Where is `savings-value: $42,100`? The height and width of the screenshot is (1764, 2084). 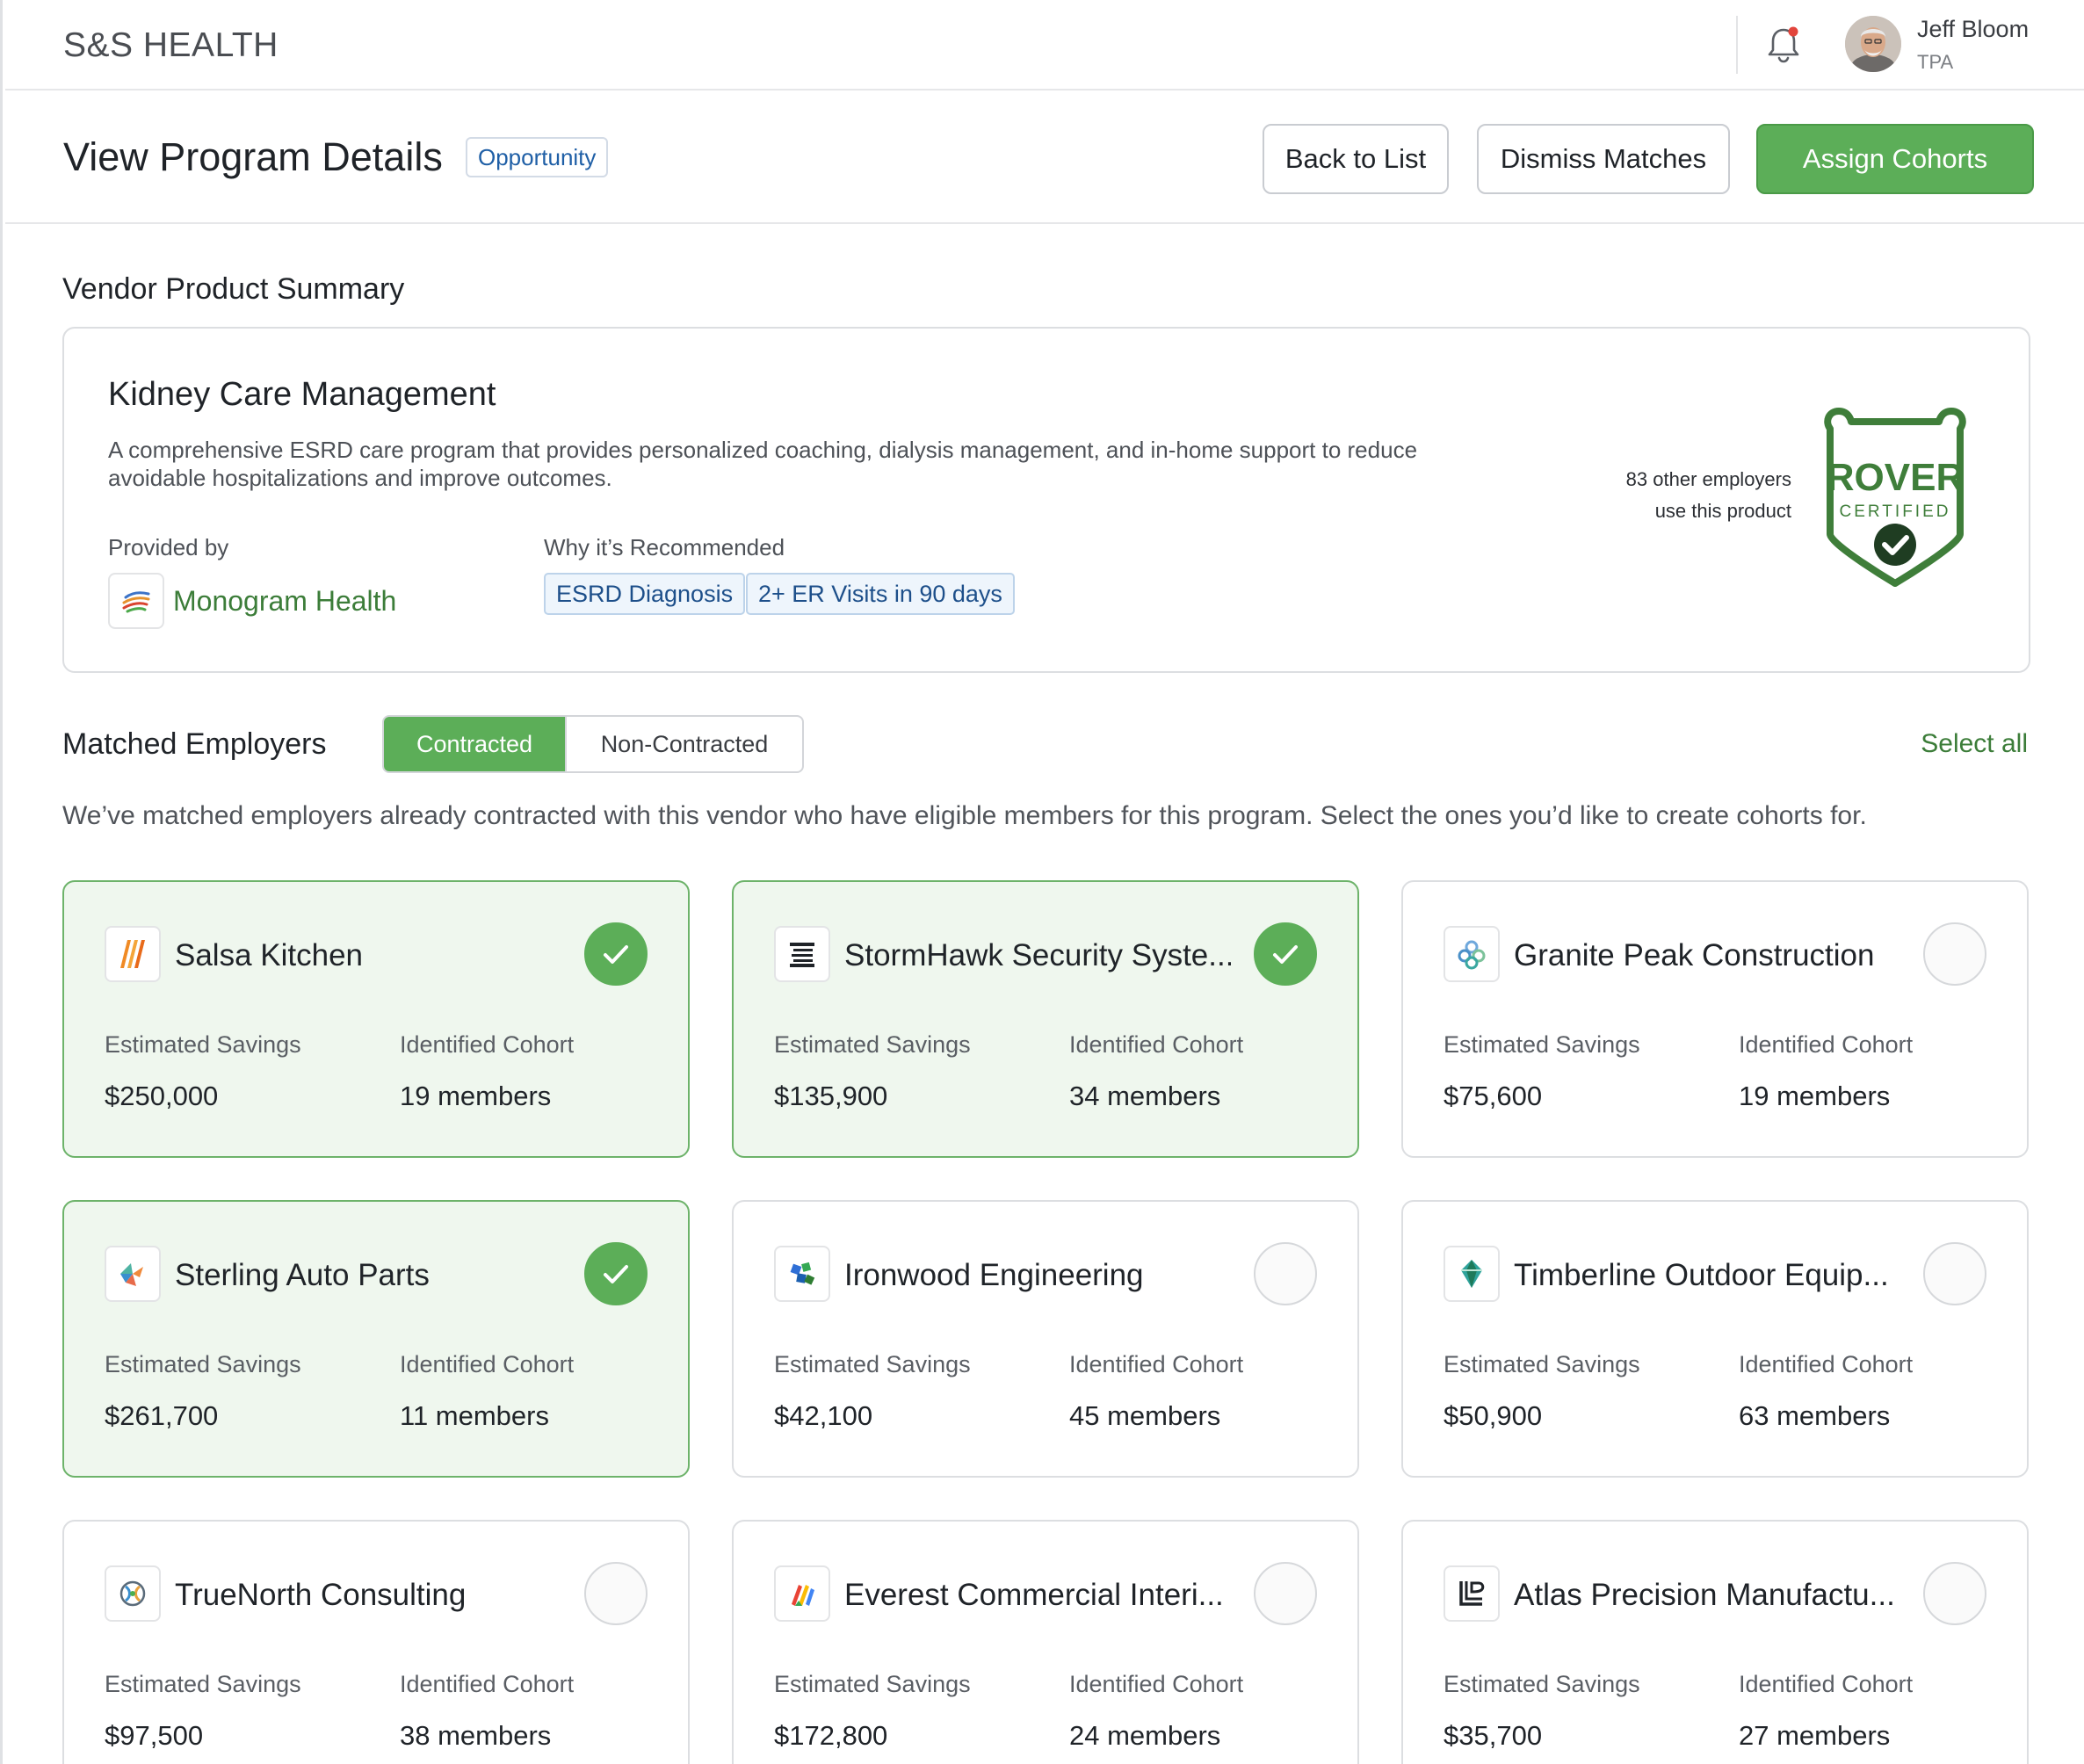
savings-value: $42,100 is located at coordinates (824, 1416).